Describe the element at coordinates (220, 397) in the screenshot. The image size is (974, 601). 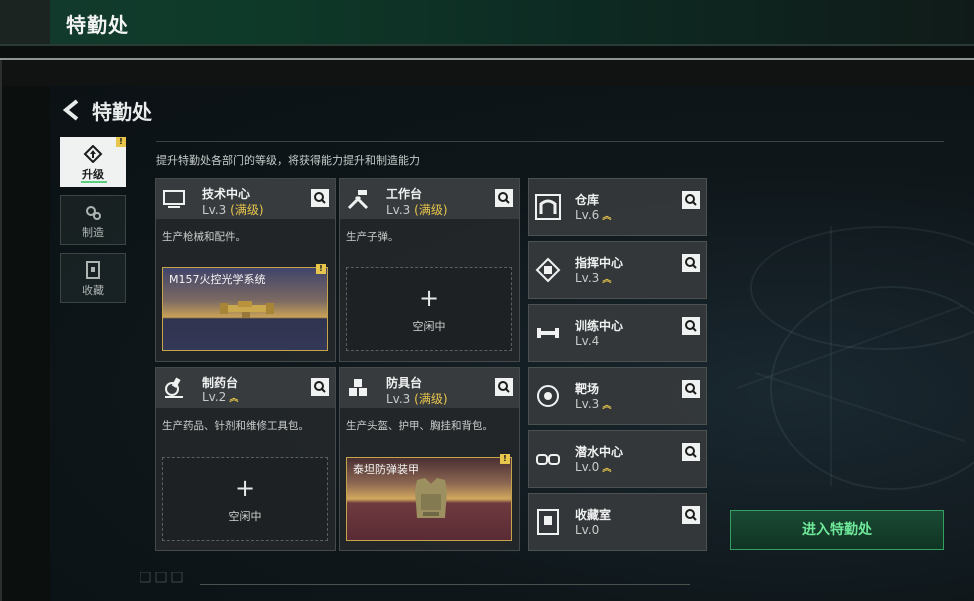
I see `department-level: Lv.2 ︽` at that location.